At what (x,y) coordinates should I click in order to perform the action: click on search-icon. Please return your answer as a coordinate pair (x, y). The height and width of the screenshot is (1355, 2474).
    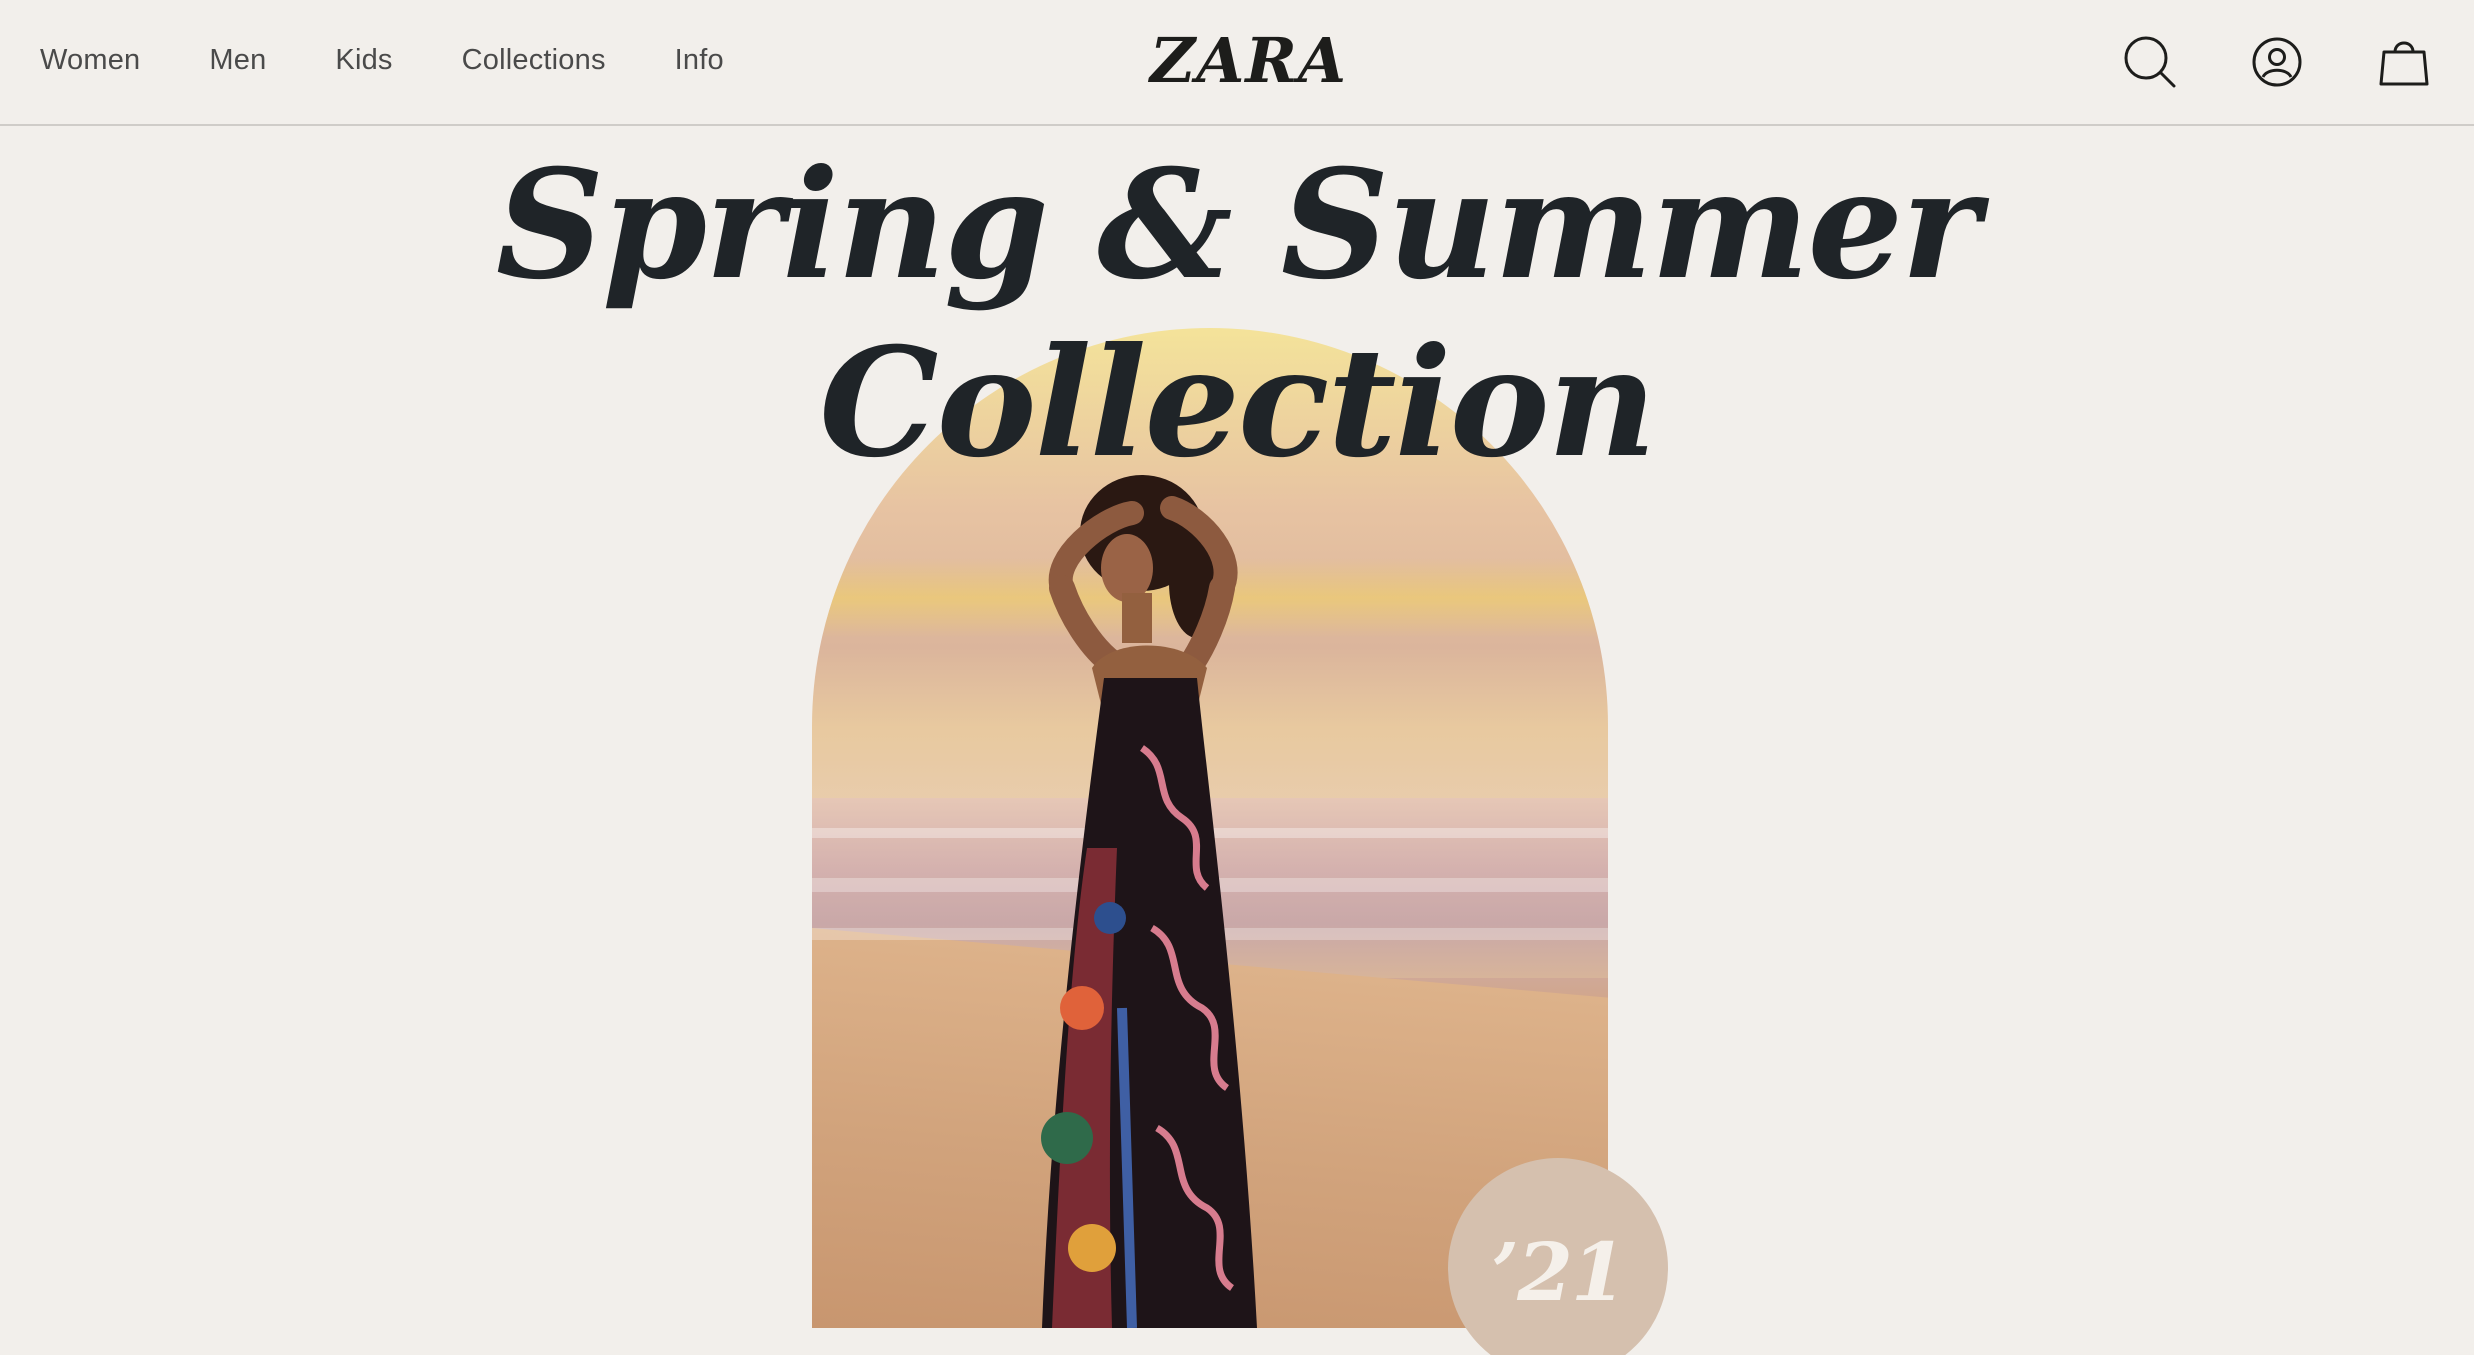
    Looking at the image, I should click on (2150, 62).